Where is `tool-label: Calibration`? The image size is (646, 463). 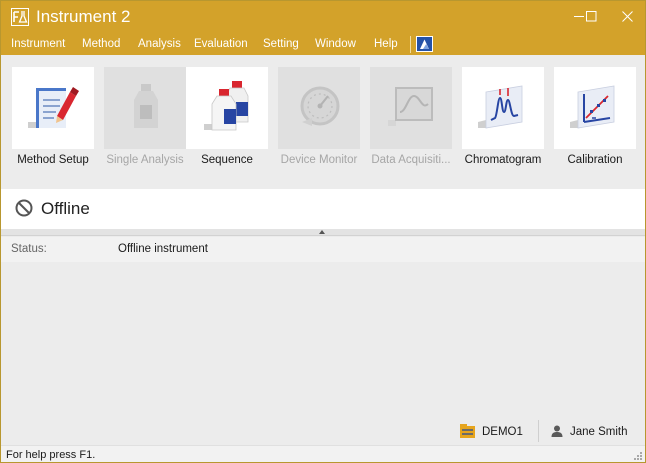
tool-label: Calibration is located at coordinates (595, 160).